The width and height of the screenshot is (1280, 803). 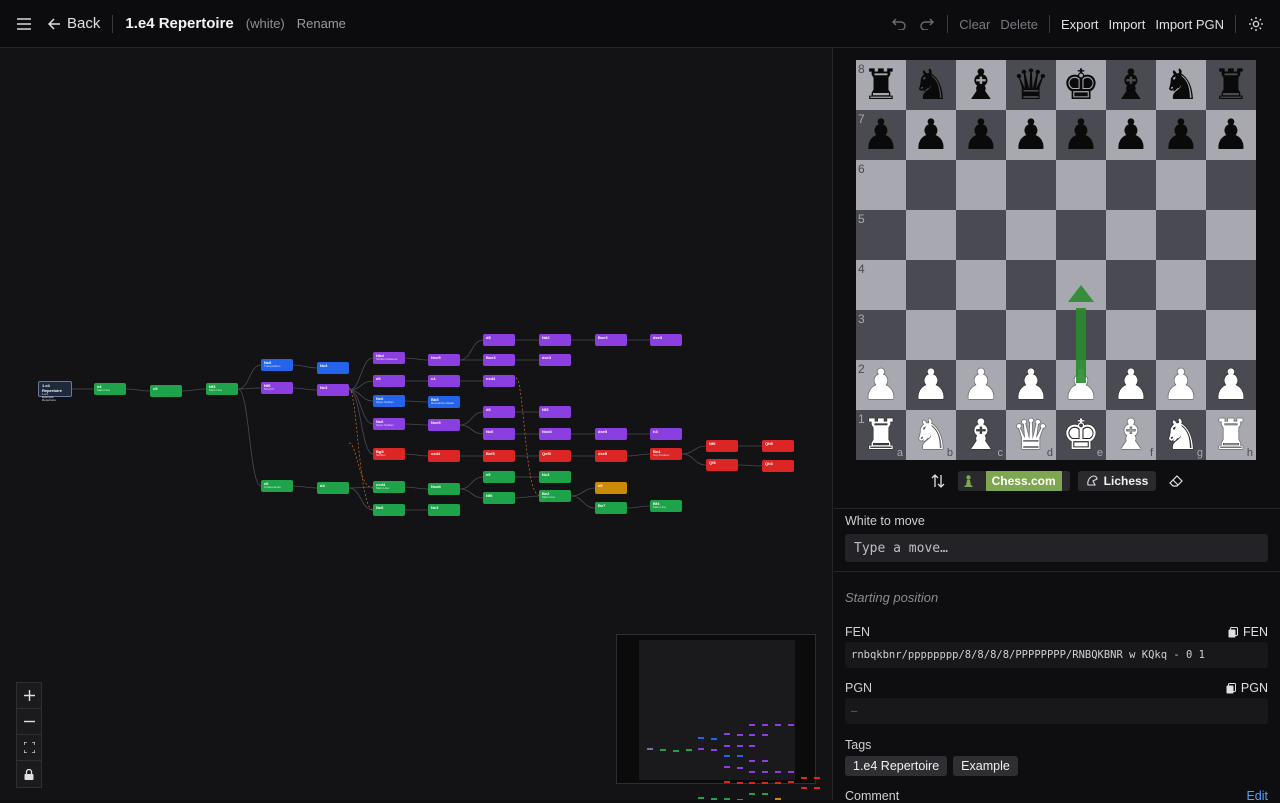 I want to click on move-node: Be7, so click(x=611, y=508).